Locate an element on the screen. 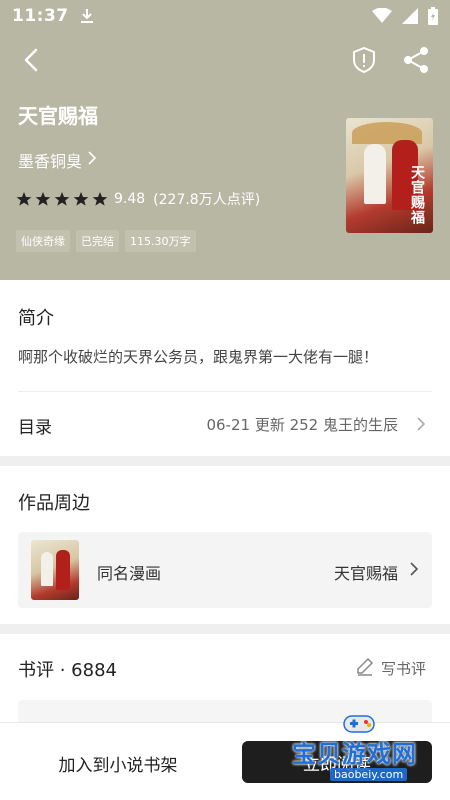  edit-icon is located at coordinates (365, 668).